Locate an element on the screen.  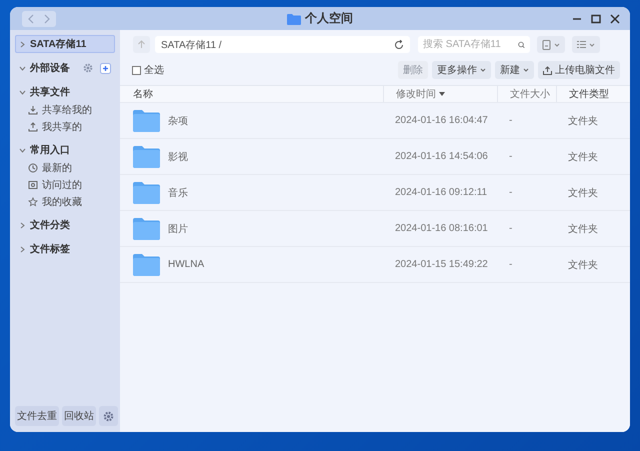
file-row: 杂项 2024-01-16 16:04:47 - 文件夹 is located at coordinates (375, 121).